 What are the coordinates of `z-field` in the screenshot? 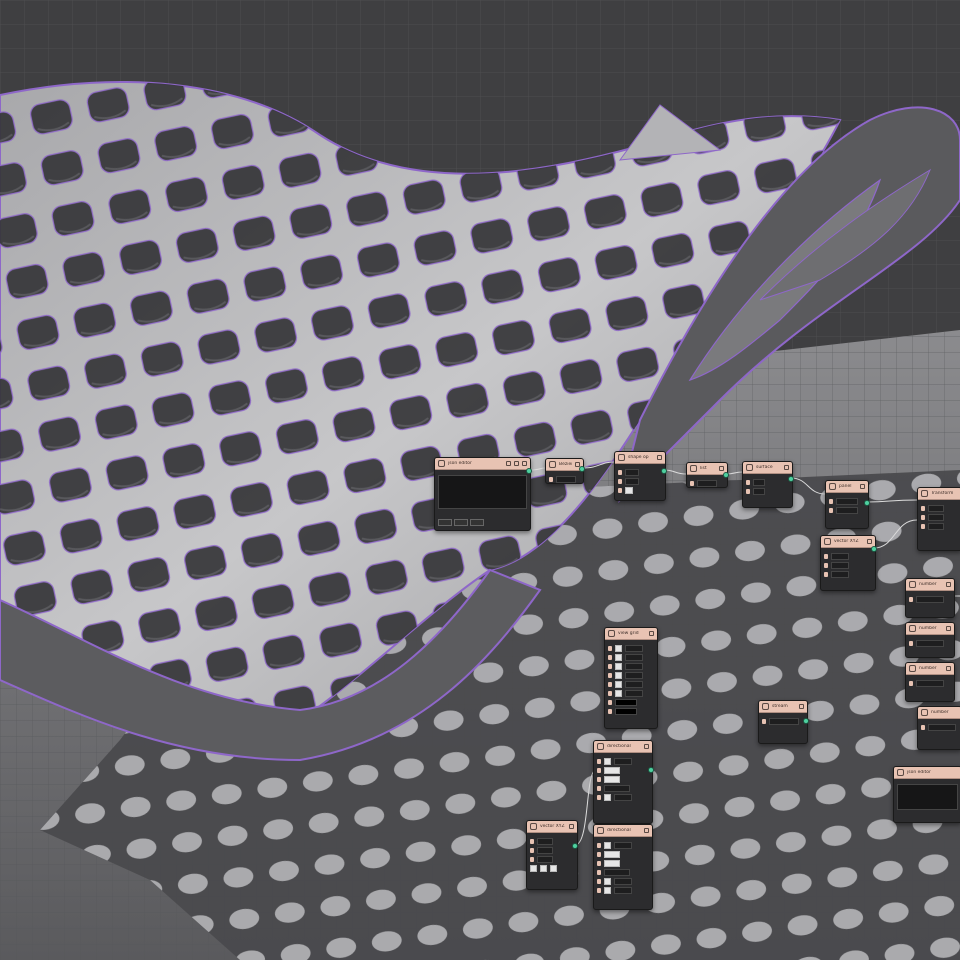 It's located at (840, 574).